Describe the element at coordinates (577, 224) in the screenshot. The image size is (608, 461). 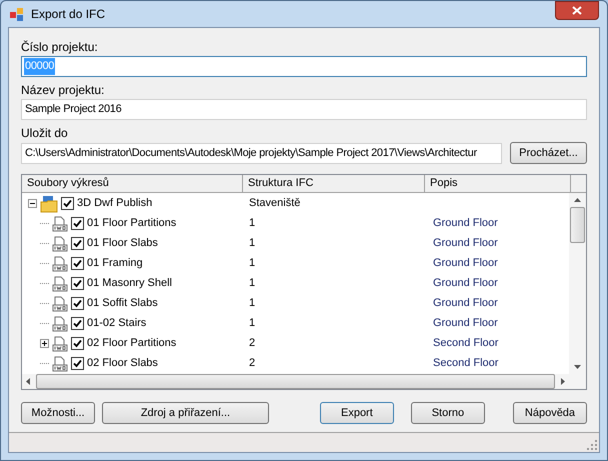
I see `scroll-thumb` at that location.